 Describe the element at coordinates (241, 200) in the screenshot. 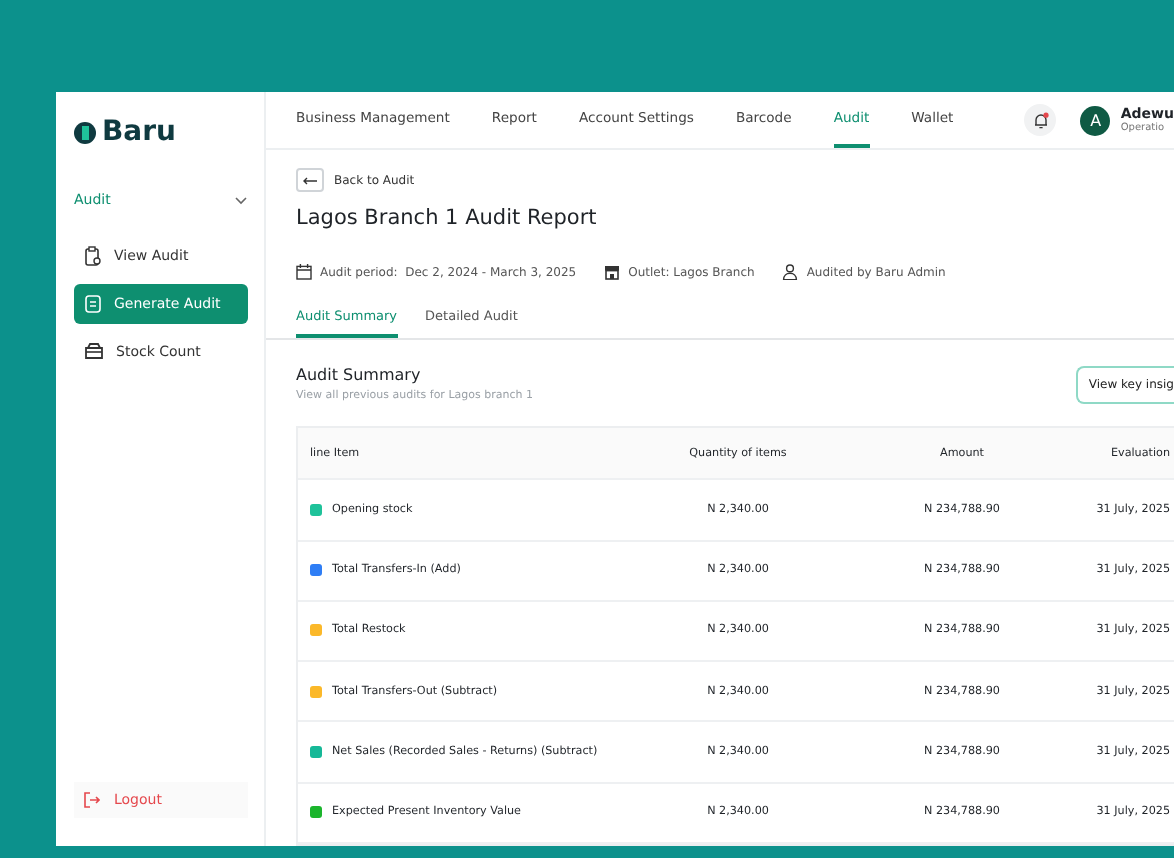

I see `chevron-icon` at that location.